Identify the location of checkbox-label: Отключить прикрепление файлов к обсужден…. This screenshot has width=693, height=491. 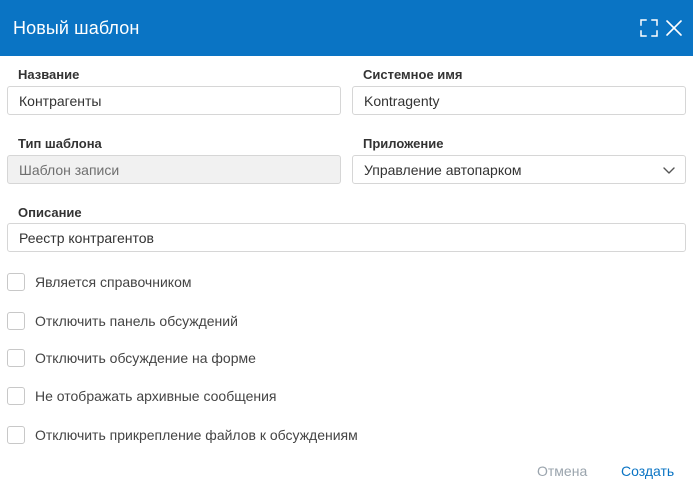
(196, 435).